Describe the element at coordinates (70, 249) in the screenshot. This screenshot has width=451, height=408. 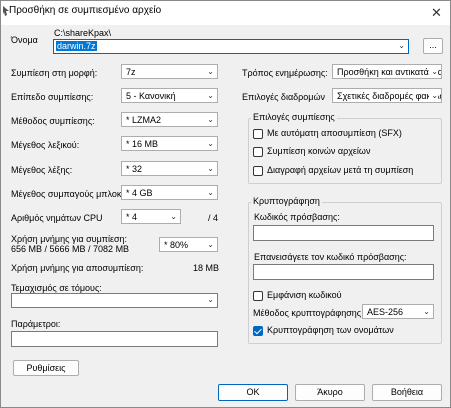
I see `memcomp-detail: 656 MB / 5666 MB / 7082 MB` at that location.